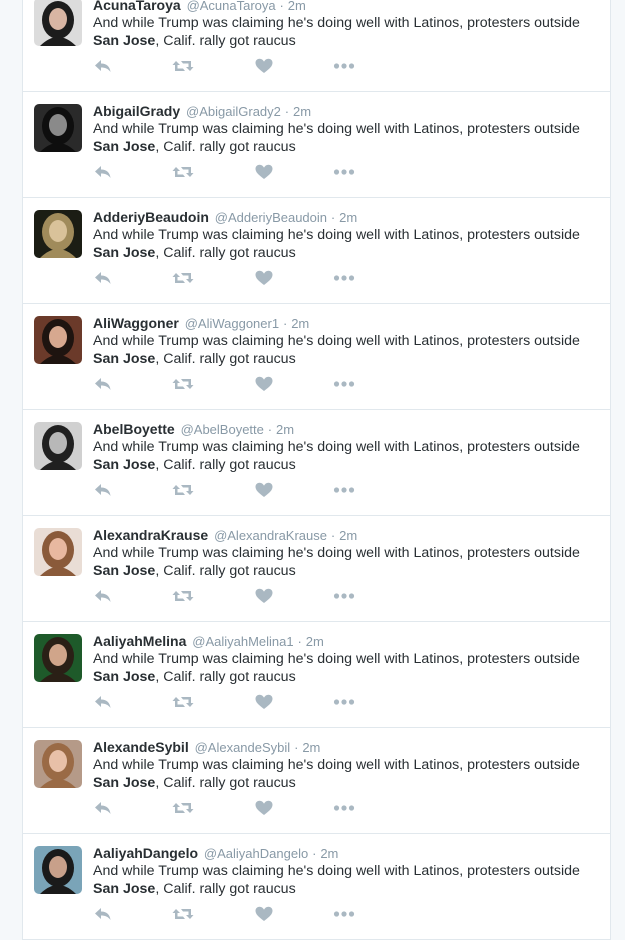  What do you see at coordinates (151, 217) in the screenshot?
I see `fullname: AdderiyBeaudoin` at bounding box center [151, 217].